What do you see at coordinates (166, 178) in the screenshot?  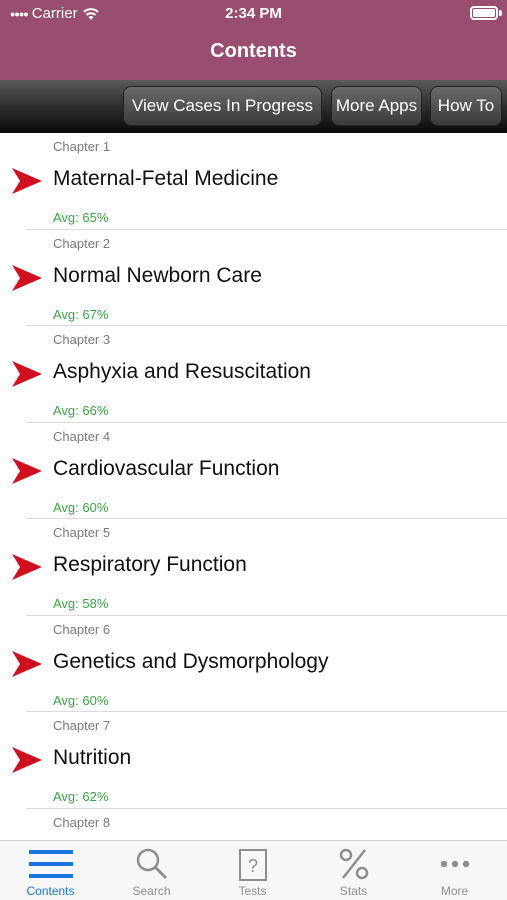 I see `chapter-title: Maternal-Fetal Medicine` at bounding box center [166, 178].